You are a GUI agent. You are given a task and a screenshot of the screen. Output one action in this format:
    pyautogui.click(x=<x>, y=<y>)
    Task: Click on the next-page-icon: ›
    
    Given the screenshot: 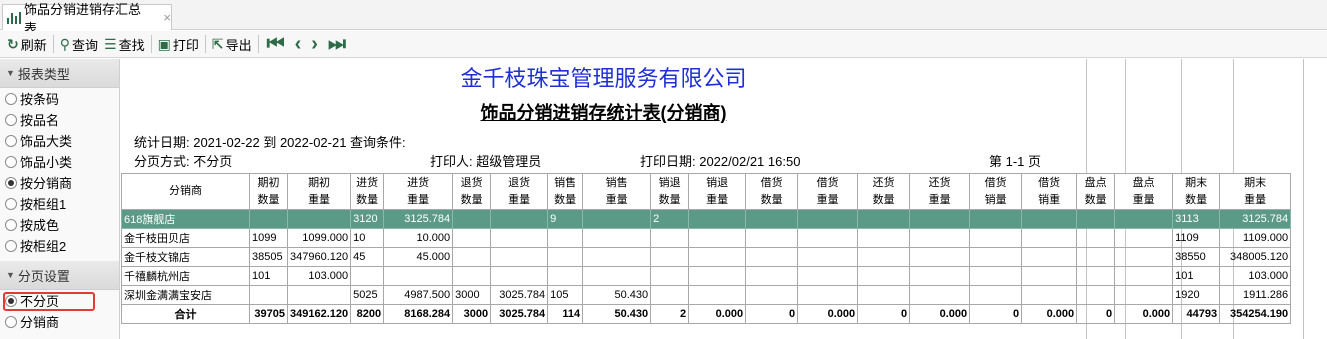 What is the action you would take?
    pyautogui.click(x=314, y=44)
    